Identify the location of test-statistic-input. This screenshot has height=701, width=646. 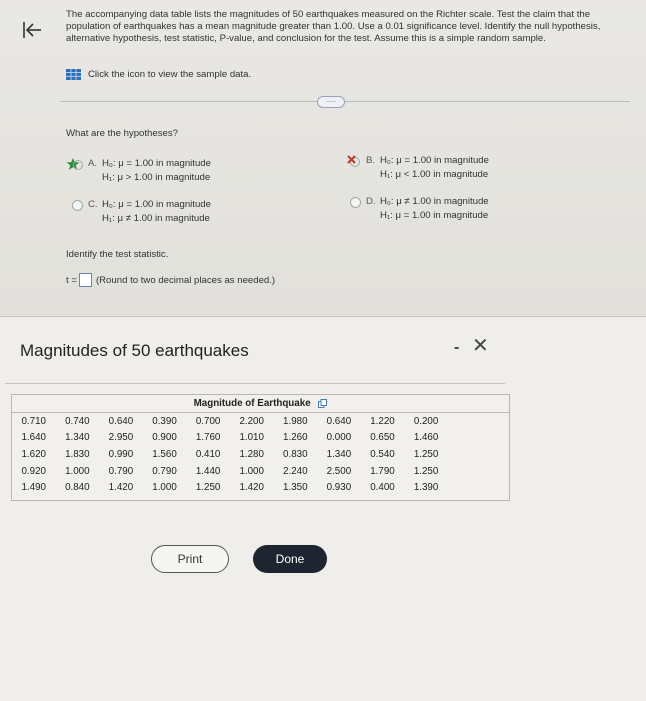
(85, 280).